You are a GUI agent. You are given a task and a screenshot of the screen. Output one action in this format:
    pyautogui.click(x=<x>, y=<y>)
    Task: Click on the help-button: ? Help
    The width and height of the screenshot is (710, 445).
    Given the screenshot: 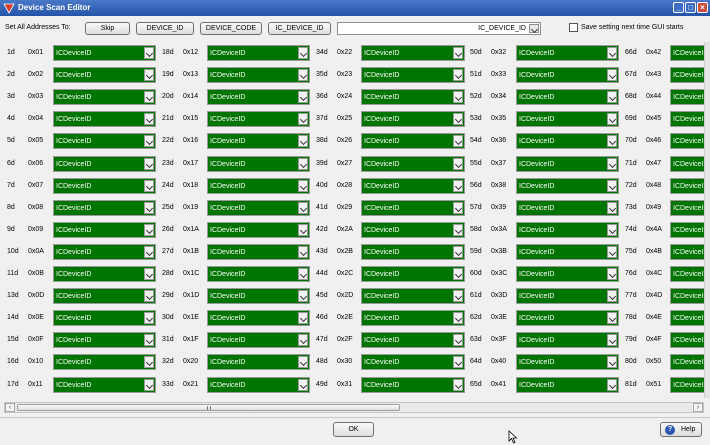 What is the action you would take?
    pyautogui.click(x=681, y=429)
    